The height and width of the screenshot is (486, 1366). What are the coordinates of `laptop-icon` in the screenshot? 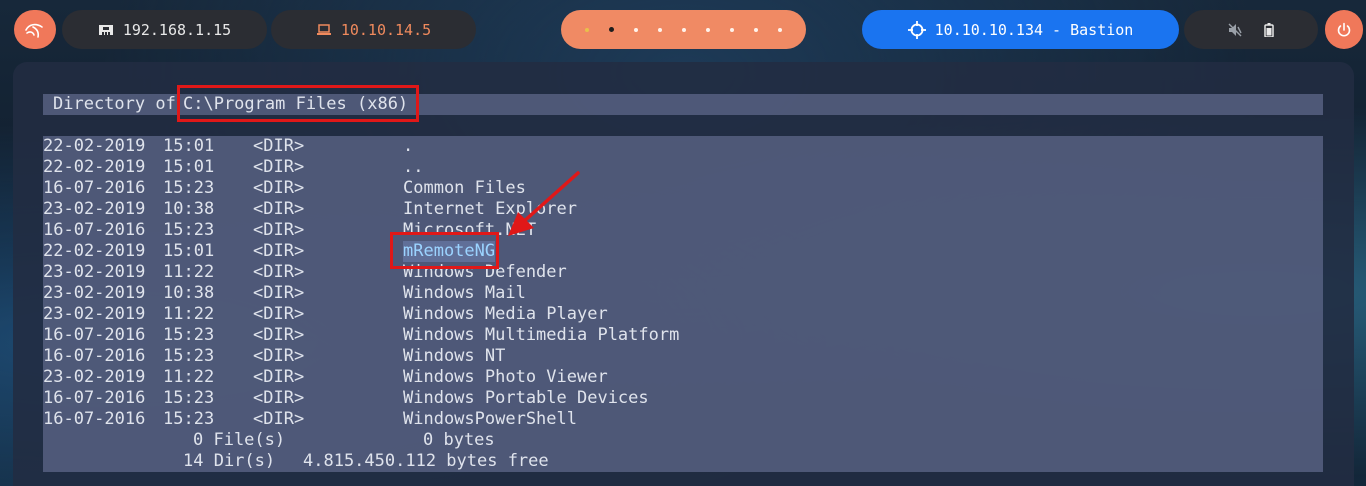 It's located at (324, 29).